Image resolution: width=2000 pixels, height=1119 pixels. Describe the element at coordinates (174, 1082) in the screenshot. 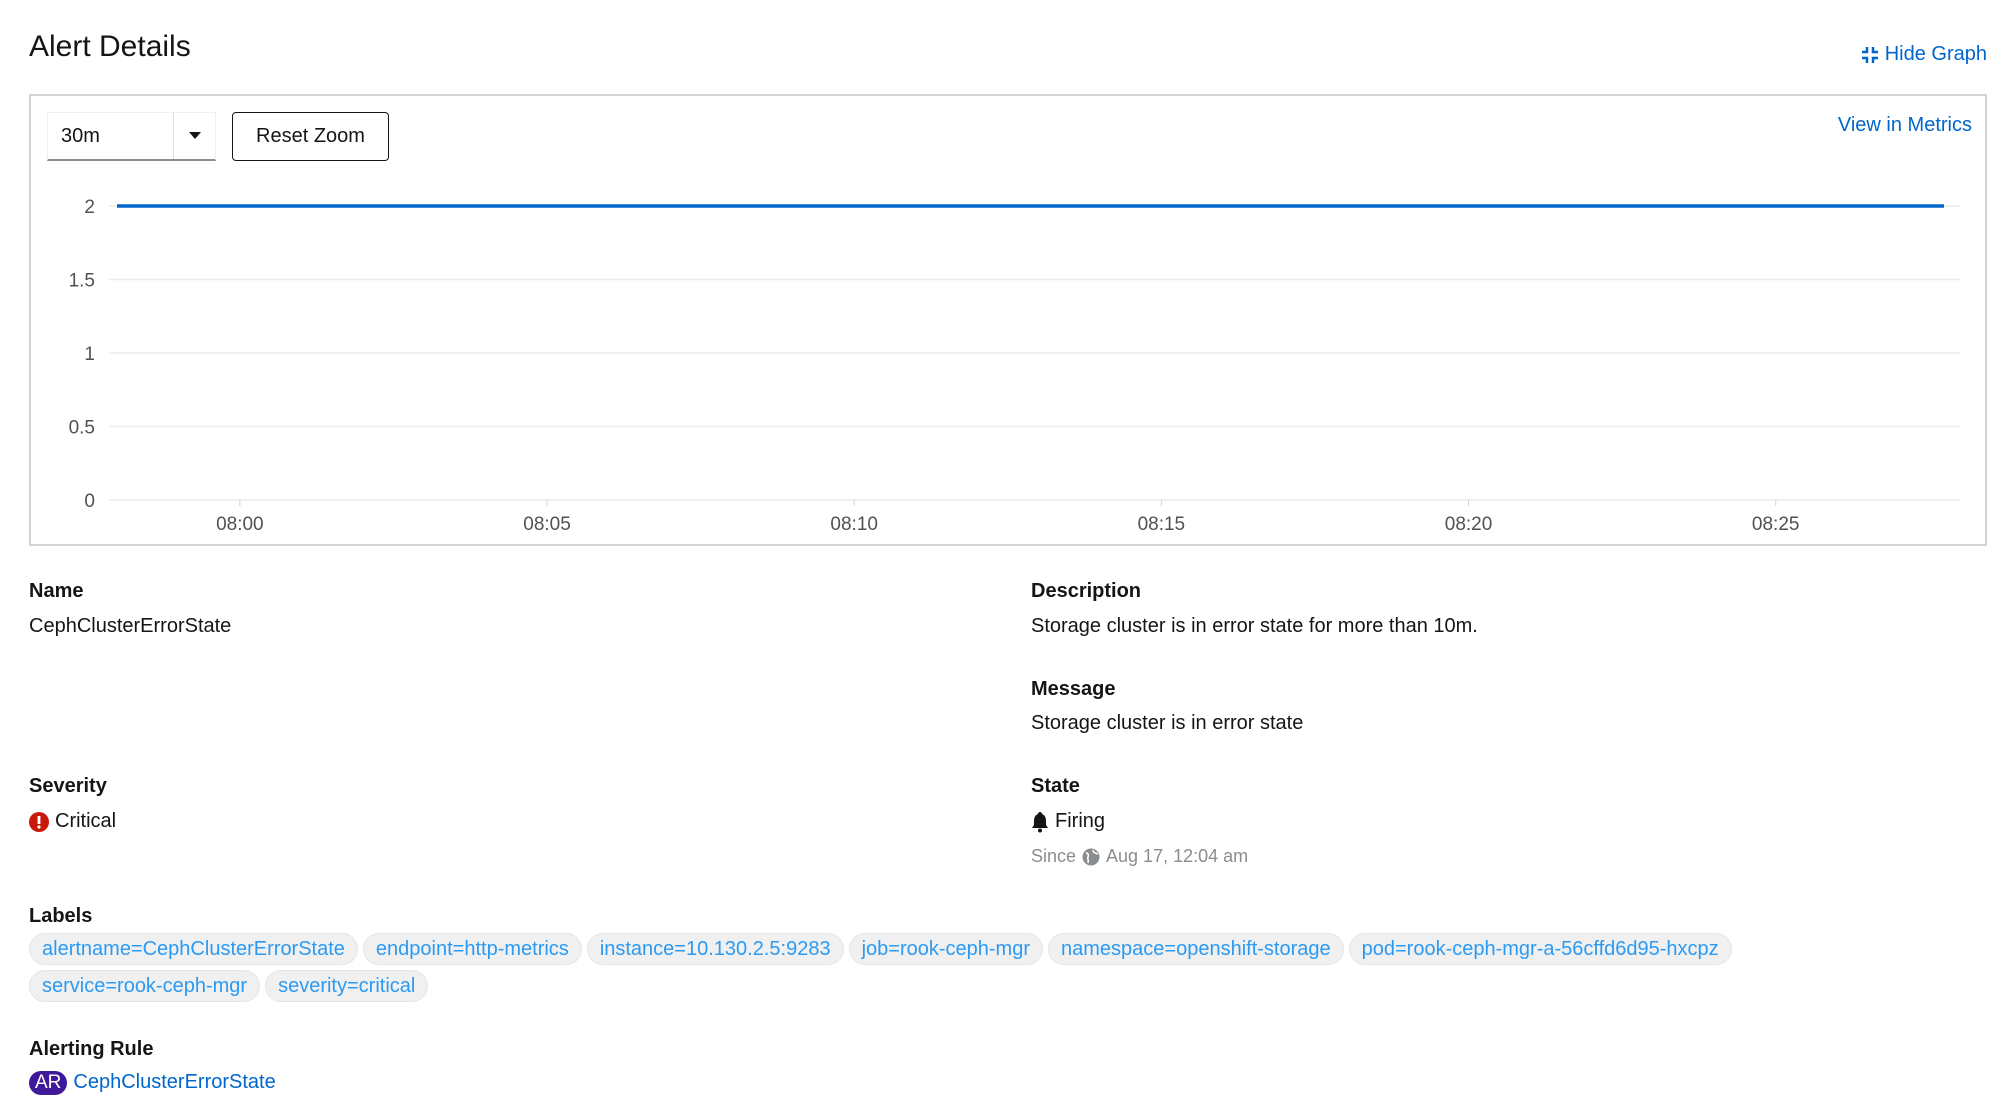

I see `alerting-rule-link: CephClusterErrorState` at that location.